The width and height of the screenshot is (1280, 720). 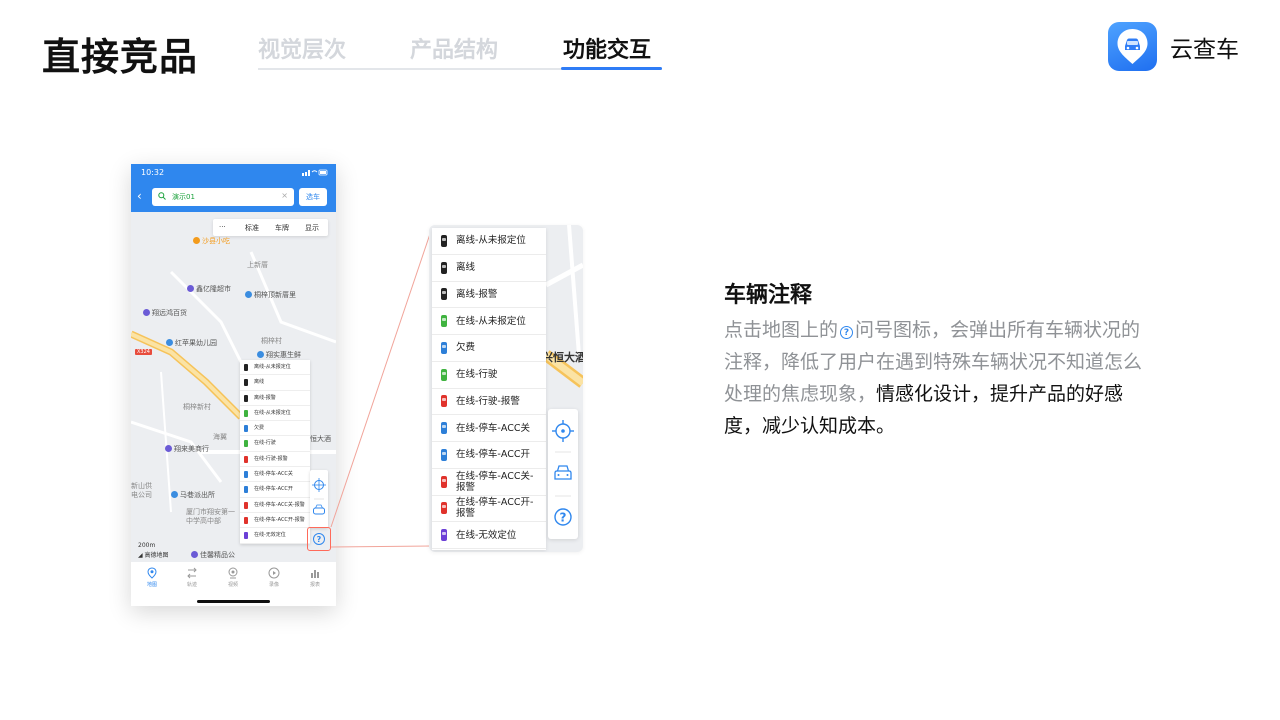 I want to click on map-tools, so click(x=319, y=499).